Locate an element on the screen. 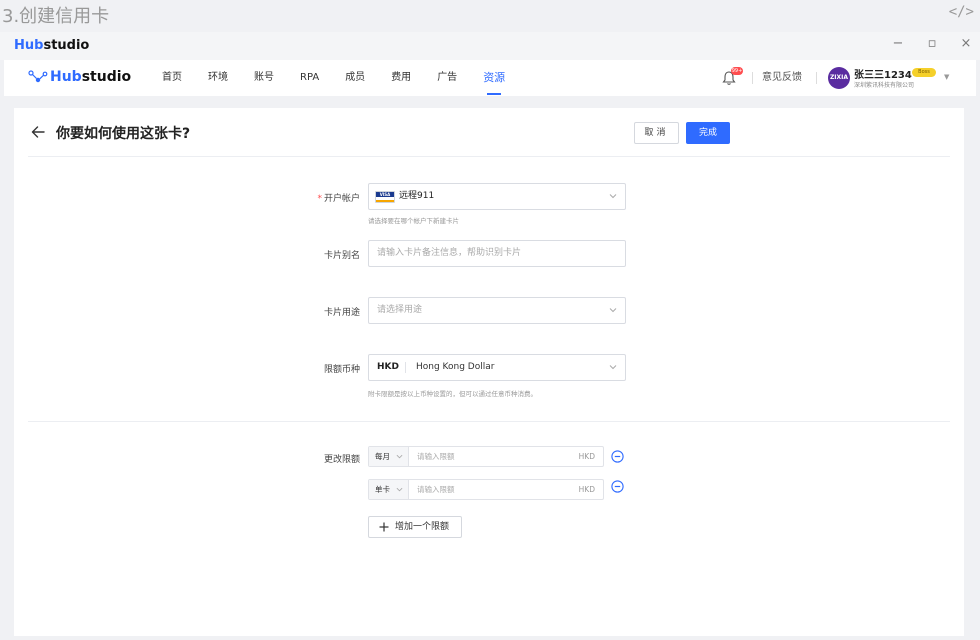 The width and height of the screenshot is (980, 640). caption-title: 3.创建信用卡 is located at coordinates (56, 16).